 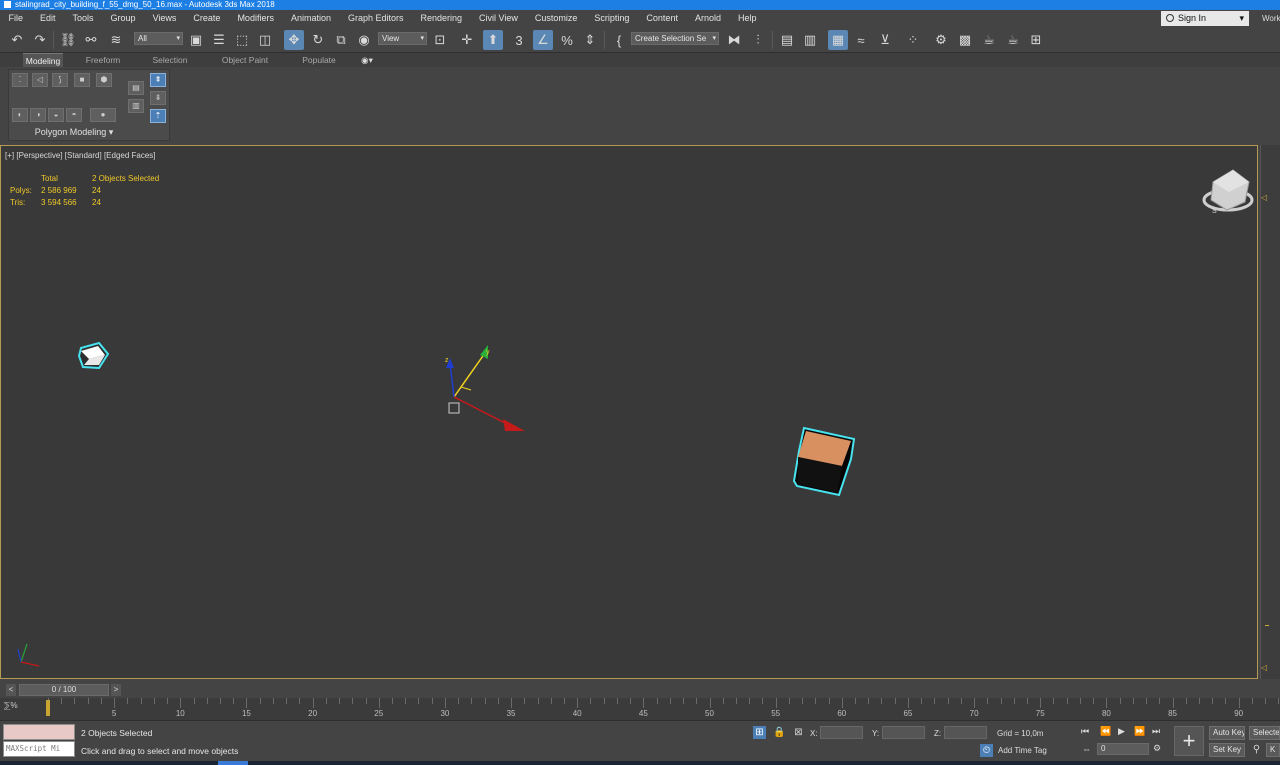 What do you see at coordinates (103, 115) in the screenshot?
I see `modify-mode-icon: ●` at bounding box center [103, 115].